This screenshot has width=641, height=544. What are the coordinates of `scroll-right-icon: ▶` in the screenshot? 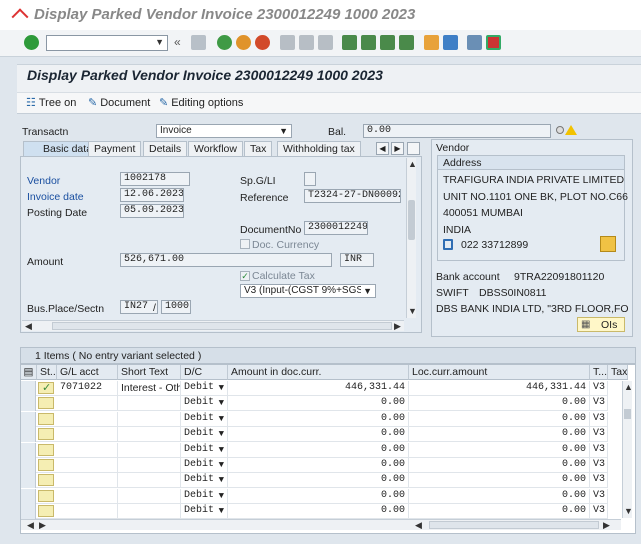 It's located at (397, 326).